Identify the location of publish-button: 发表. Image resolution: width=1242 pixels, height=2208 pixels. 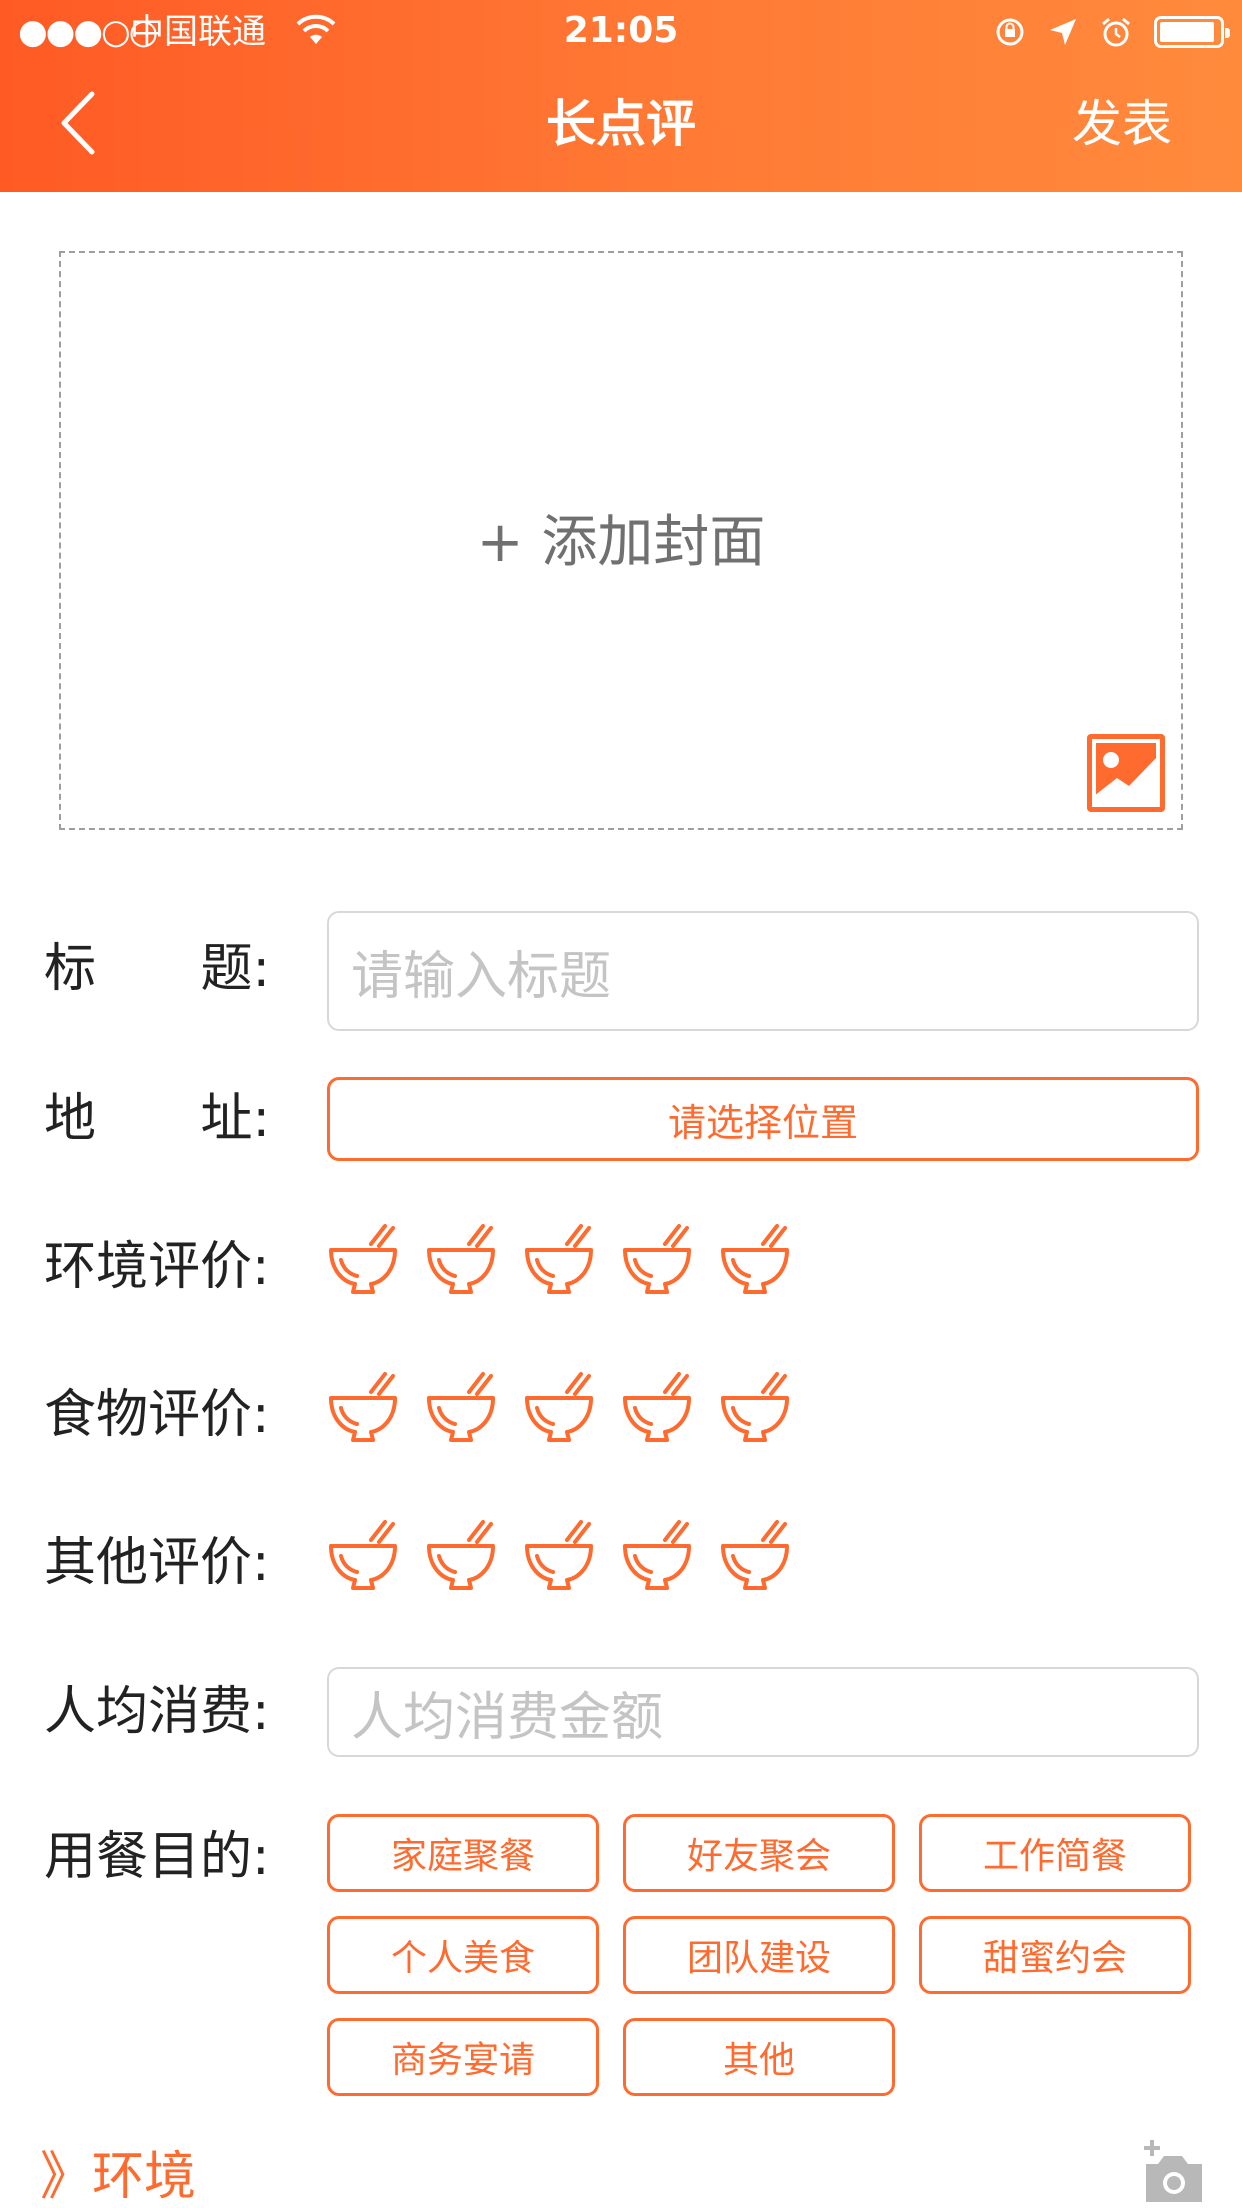
(1122, 124).